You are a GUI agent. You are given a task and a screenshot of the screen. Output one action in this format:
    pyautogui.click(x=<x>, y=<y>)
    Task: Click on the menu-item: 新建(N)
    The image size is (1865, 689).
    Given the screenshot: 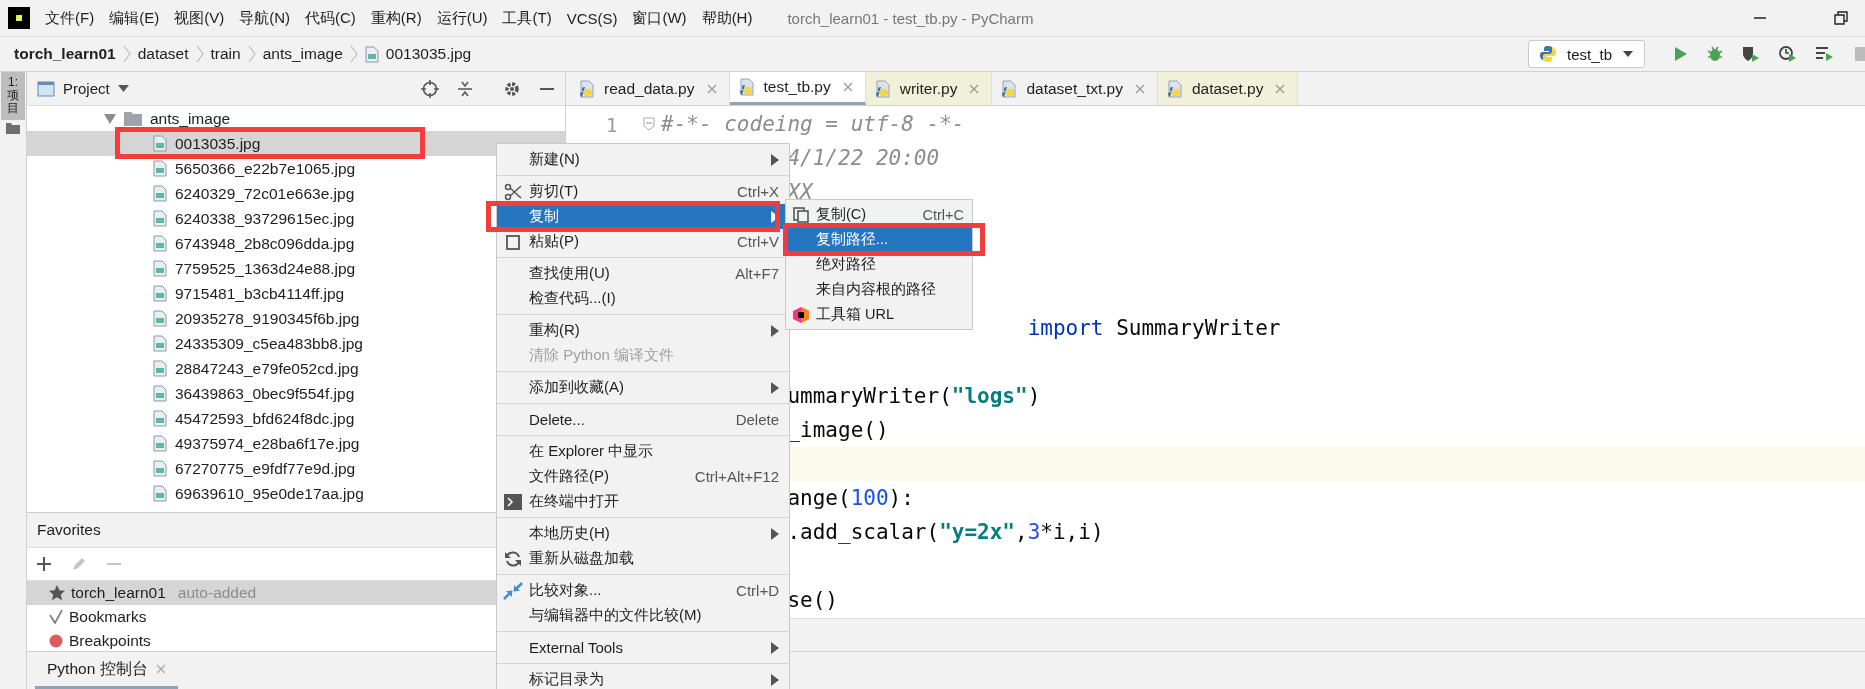 What is the action you would take?
    pyautogui.click(x=643, y=161)
    